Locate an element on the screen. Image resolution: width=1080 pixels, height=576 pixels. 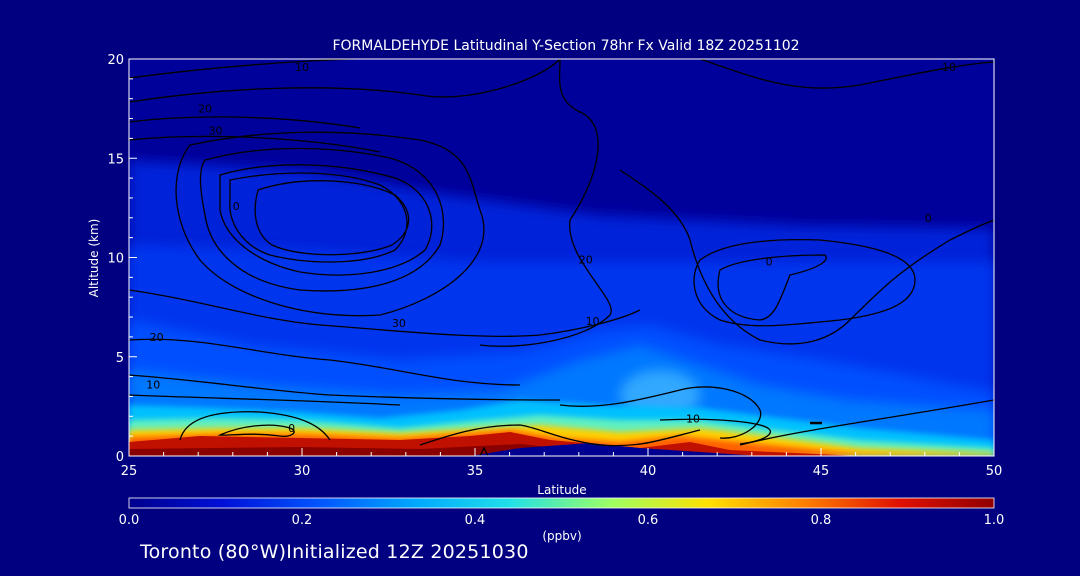
x-tick-label: 25 is located at coordinates (129, 471).